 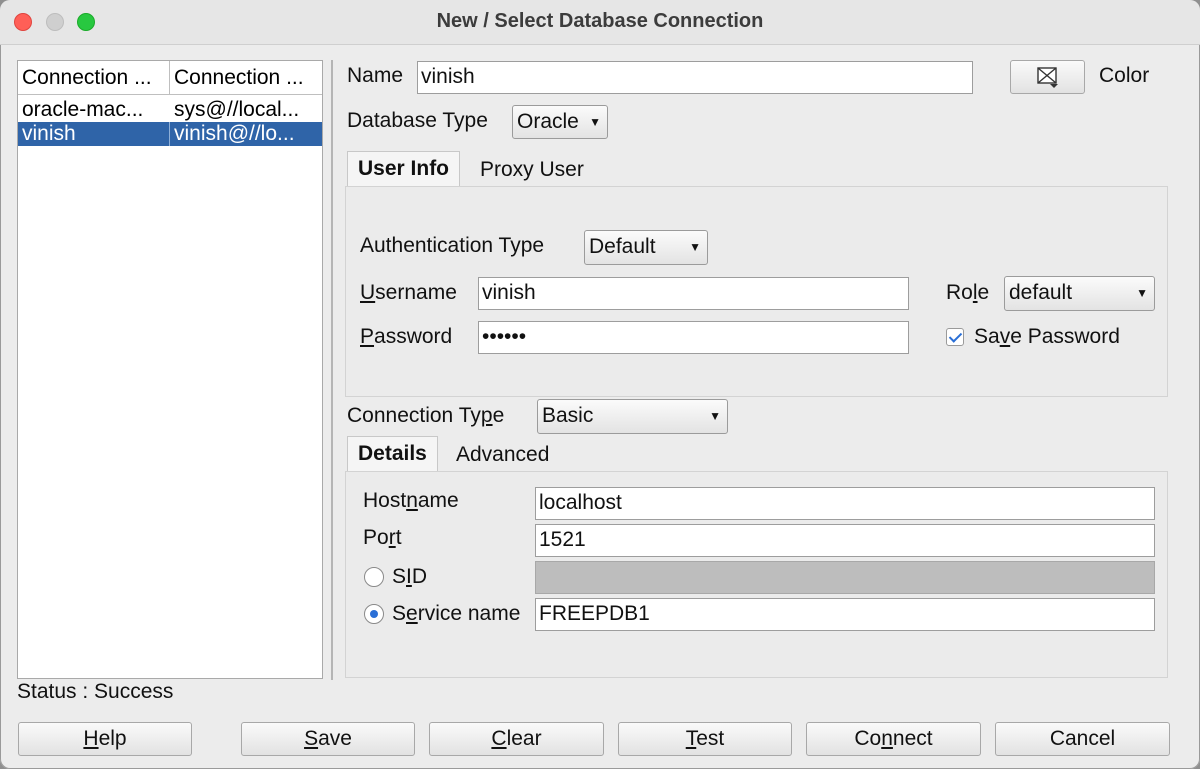 What do you see at coordinates (893, 739) in the screenshot?
I see `connect-button: Connect` at bounding box center [893, 739].